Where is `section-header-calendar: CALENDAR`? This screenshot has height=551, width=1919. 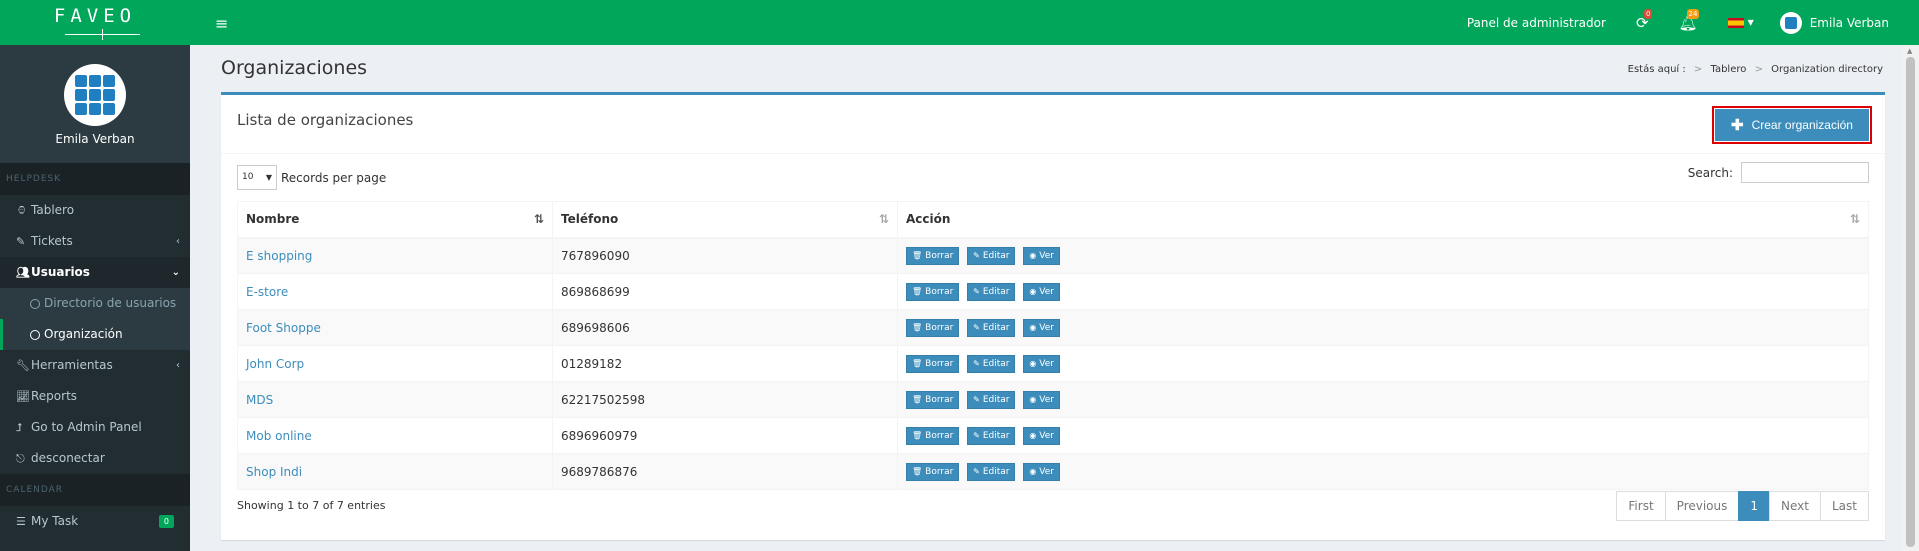
section-header-calendar: CALENDAR is located at coordinates (95, 490).